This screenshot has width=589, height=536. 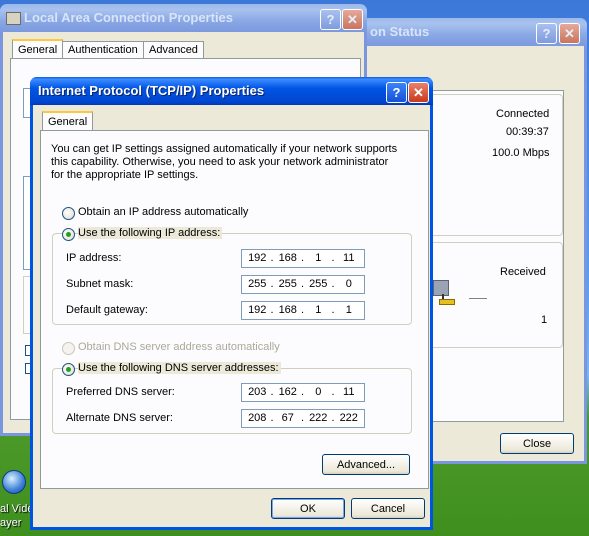 I want to click on activity-line, so click(x=478, y=298).